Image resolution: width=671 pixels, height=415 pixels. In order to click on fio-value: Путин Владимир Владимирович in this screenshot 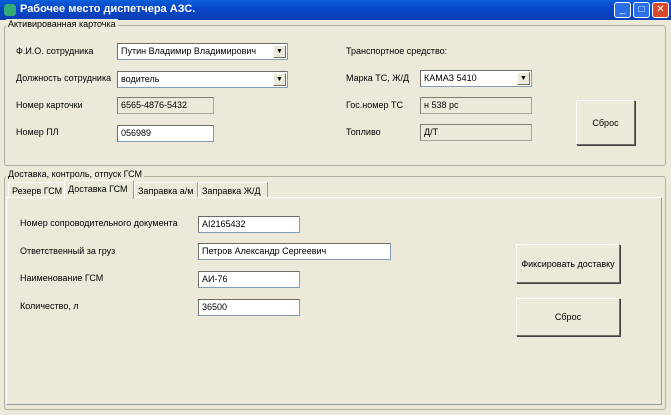, I will do `click(189, 51)`.